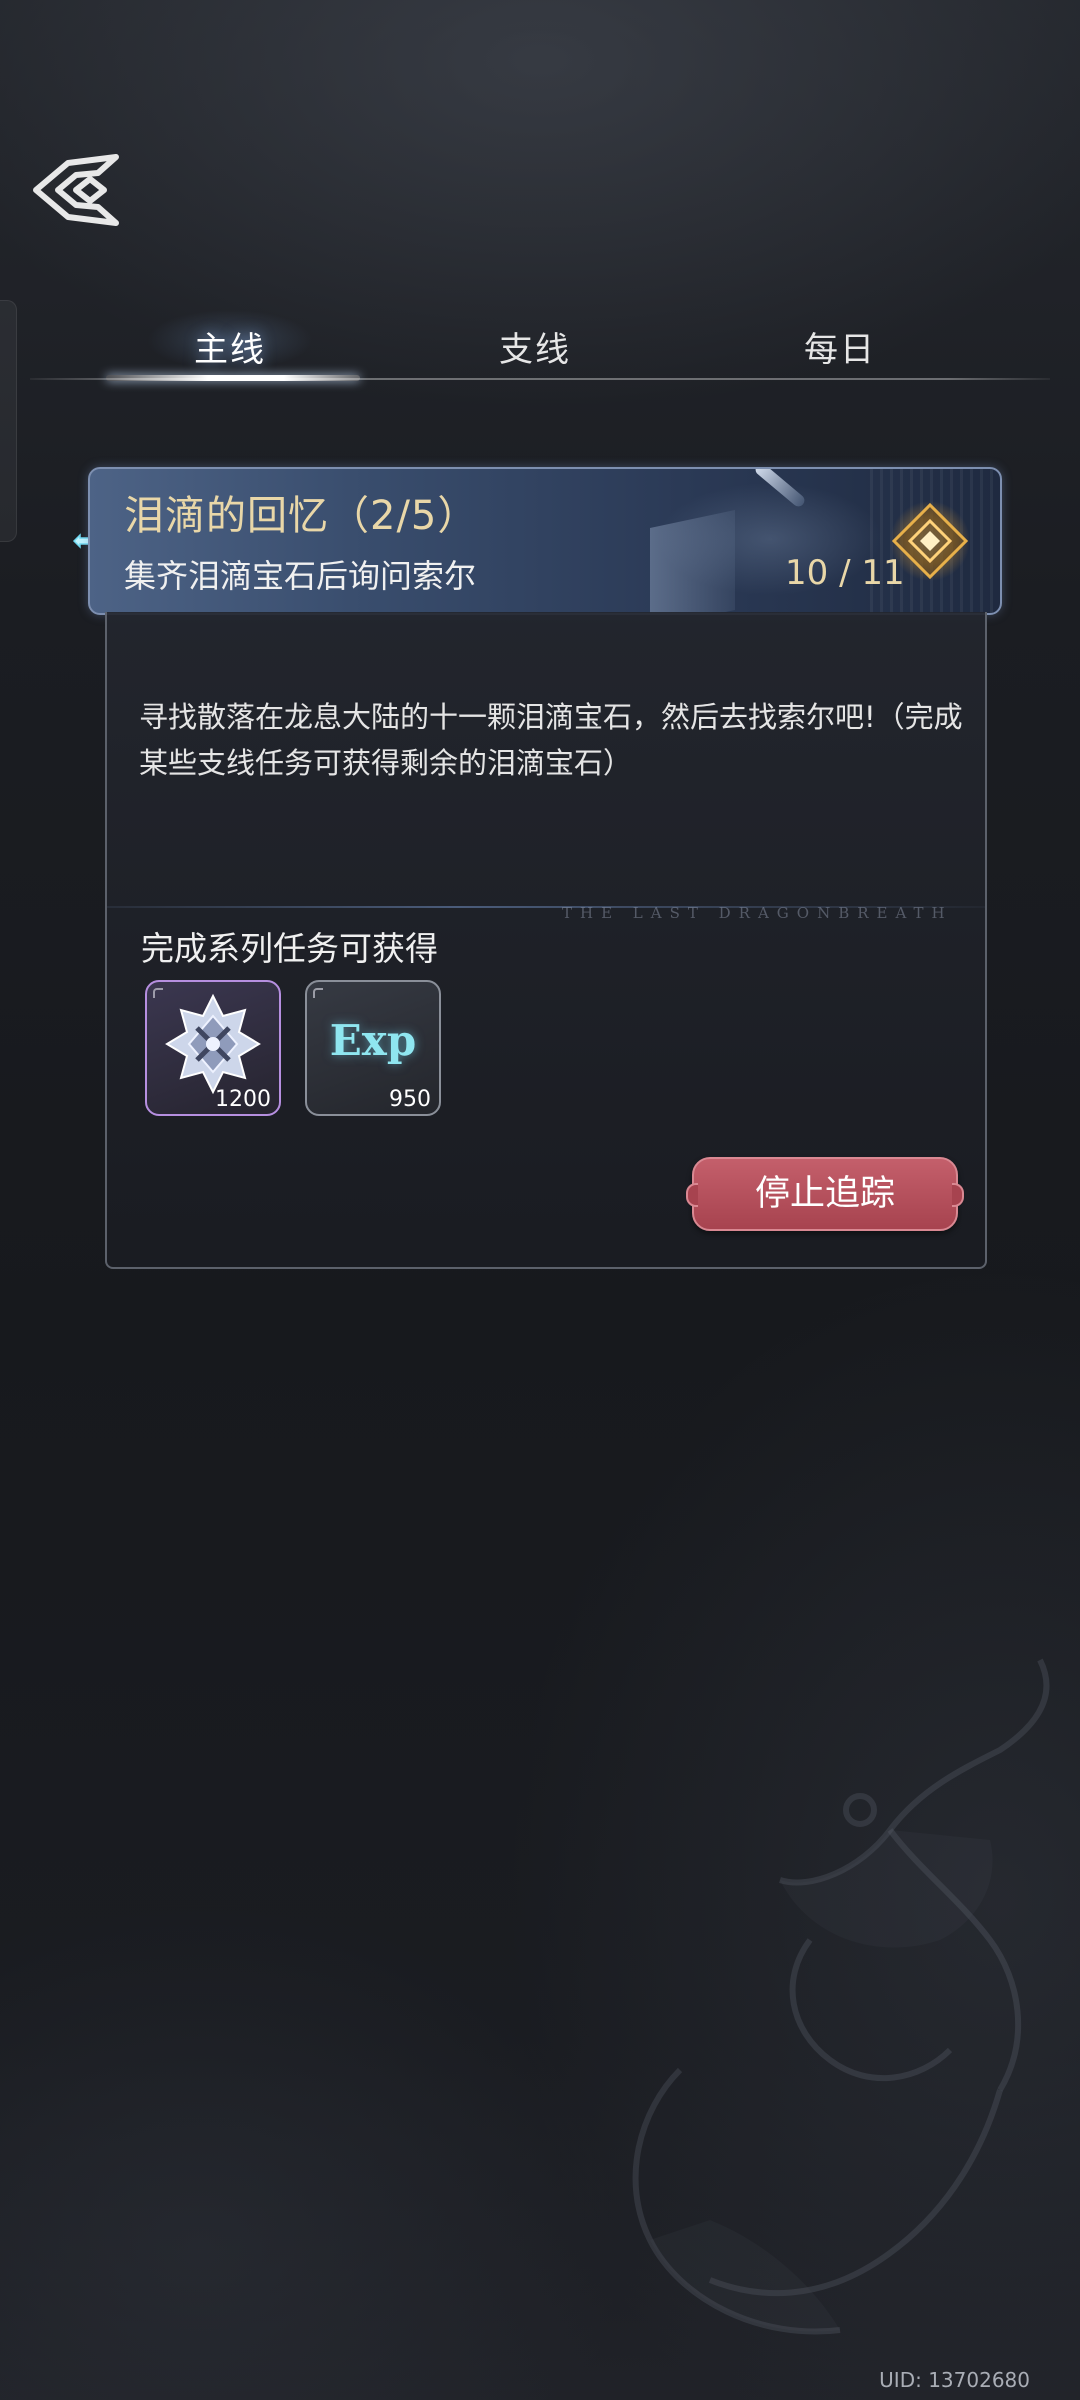  I want to click on header-artwork, so click(692, 561).